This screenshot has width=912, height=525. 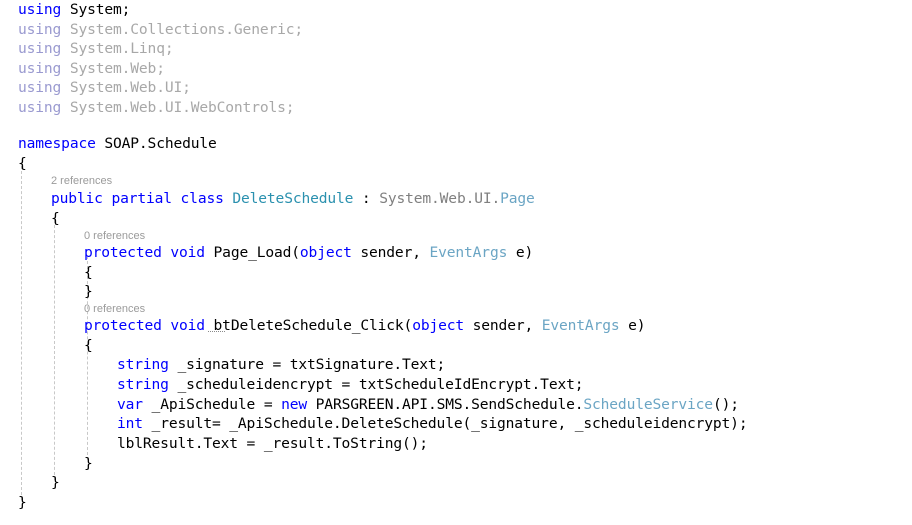 What do you see at coordinates (100, 9) in the screenshot?
I see `code-token: System;` at bounding box center [100, 9].